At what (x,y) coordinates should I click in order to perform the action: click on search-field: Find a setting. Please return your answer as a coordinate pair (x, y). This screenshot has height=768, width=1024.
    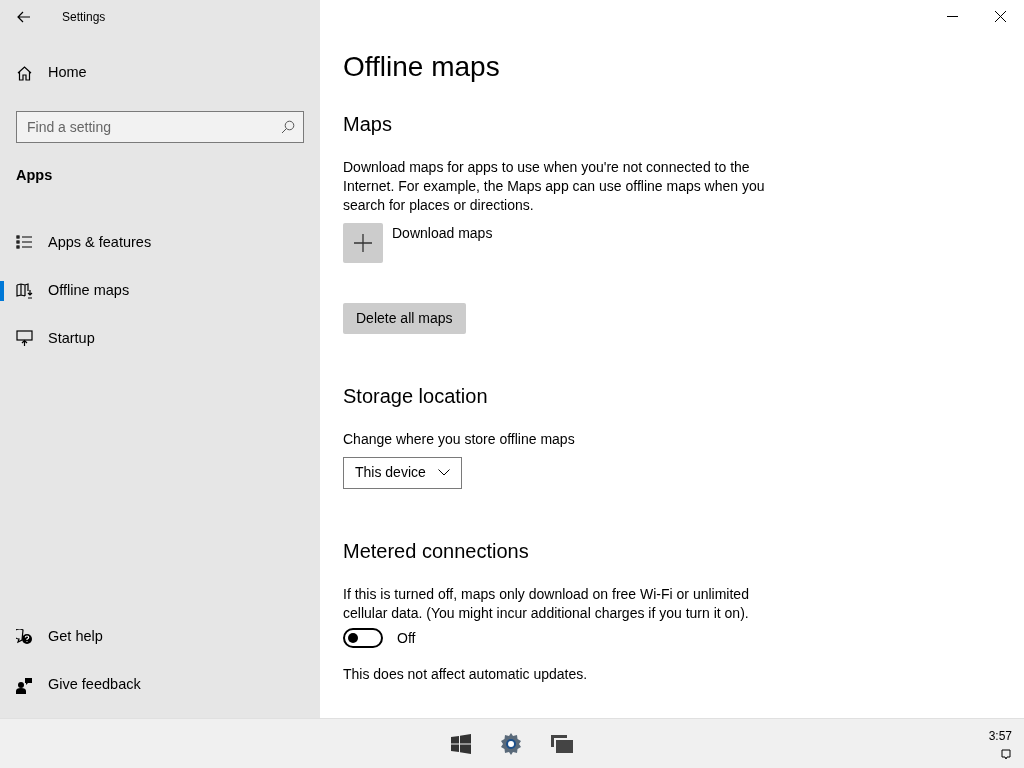
    Looking at the image, I should click on (160, 127).